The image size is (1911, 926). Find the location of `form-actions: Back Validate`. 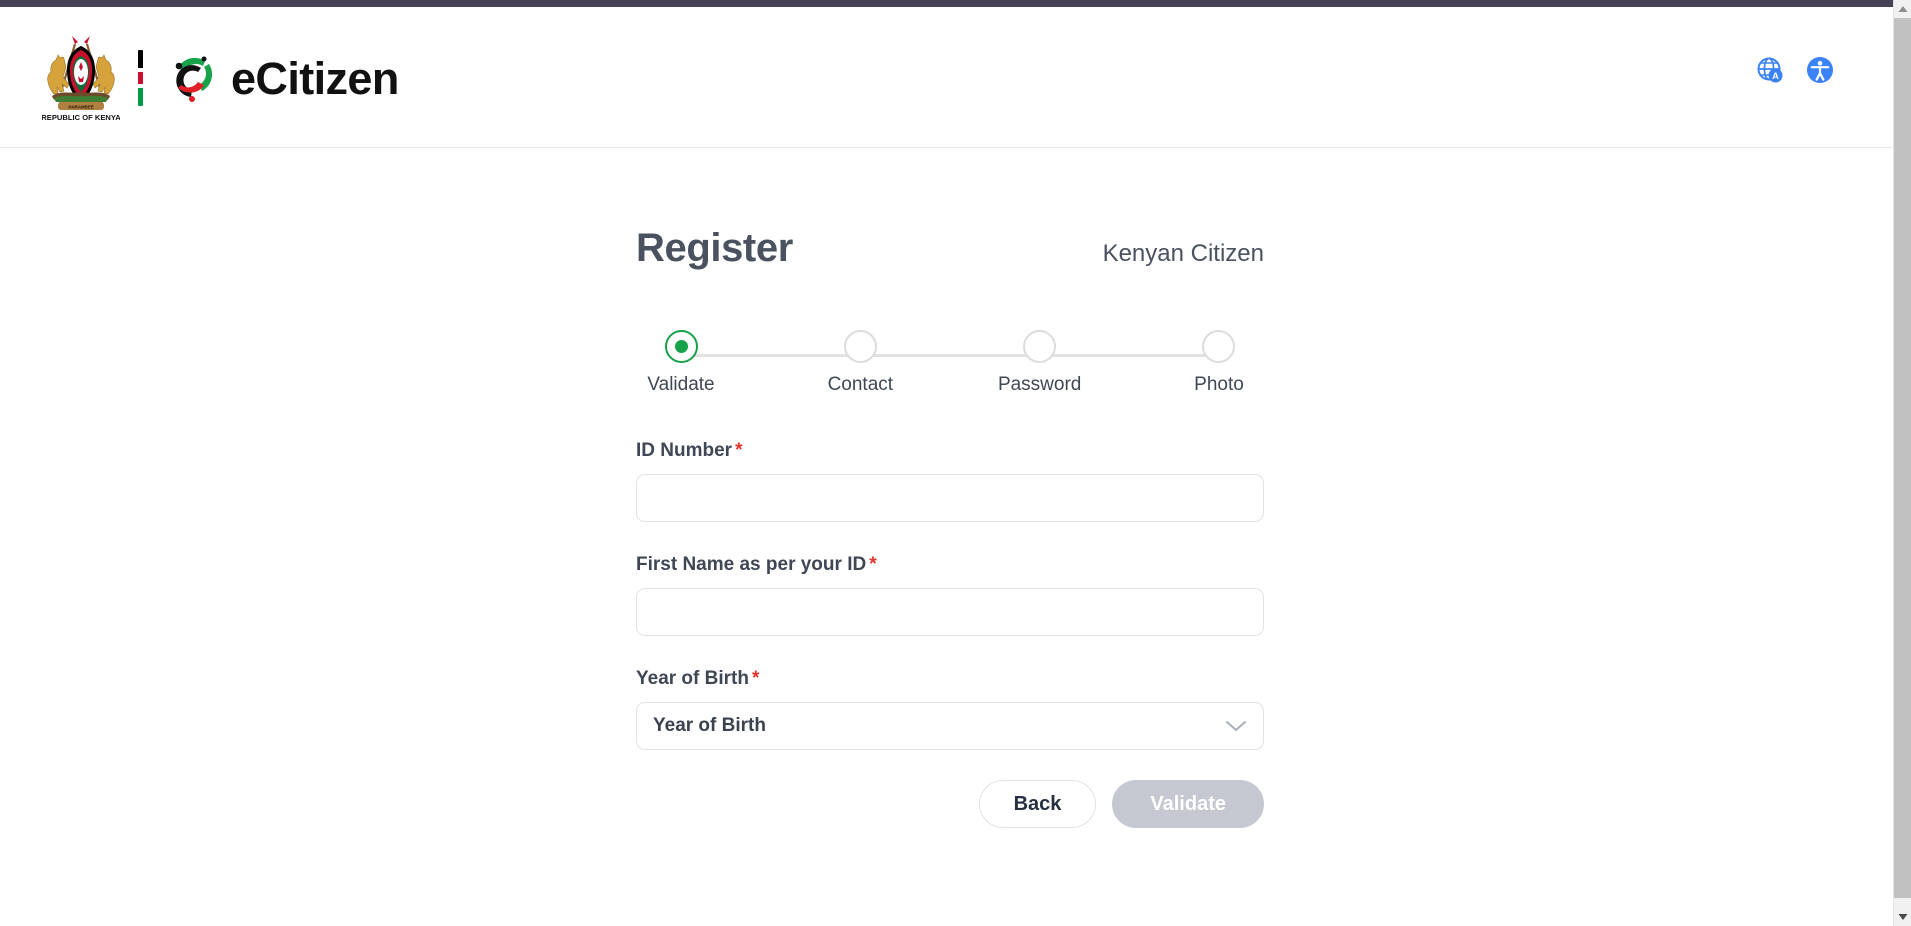

form-actions: Back Validate is located at coordinates (950, 804).